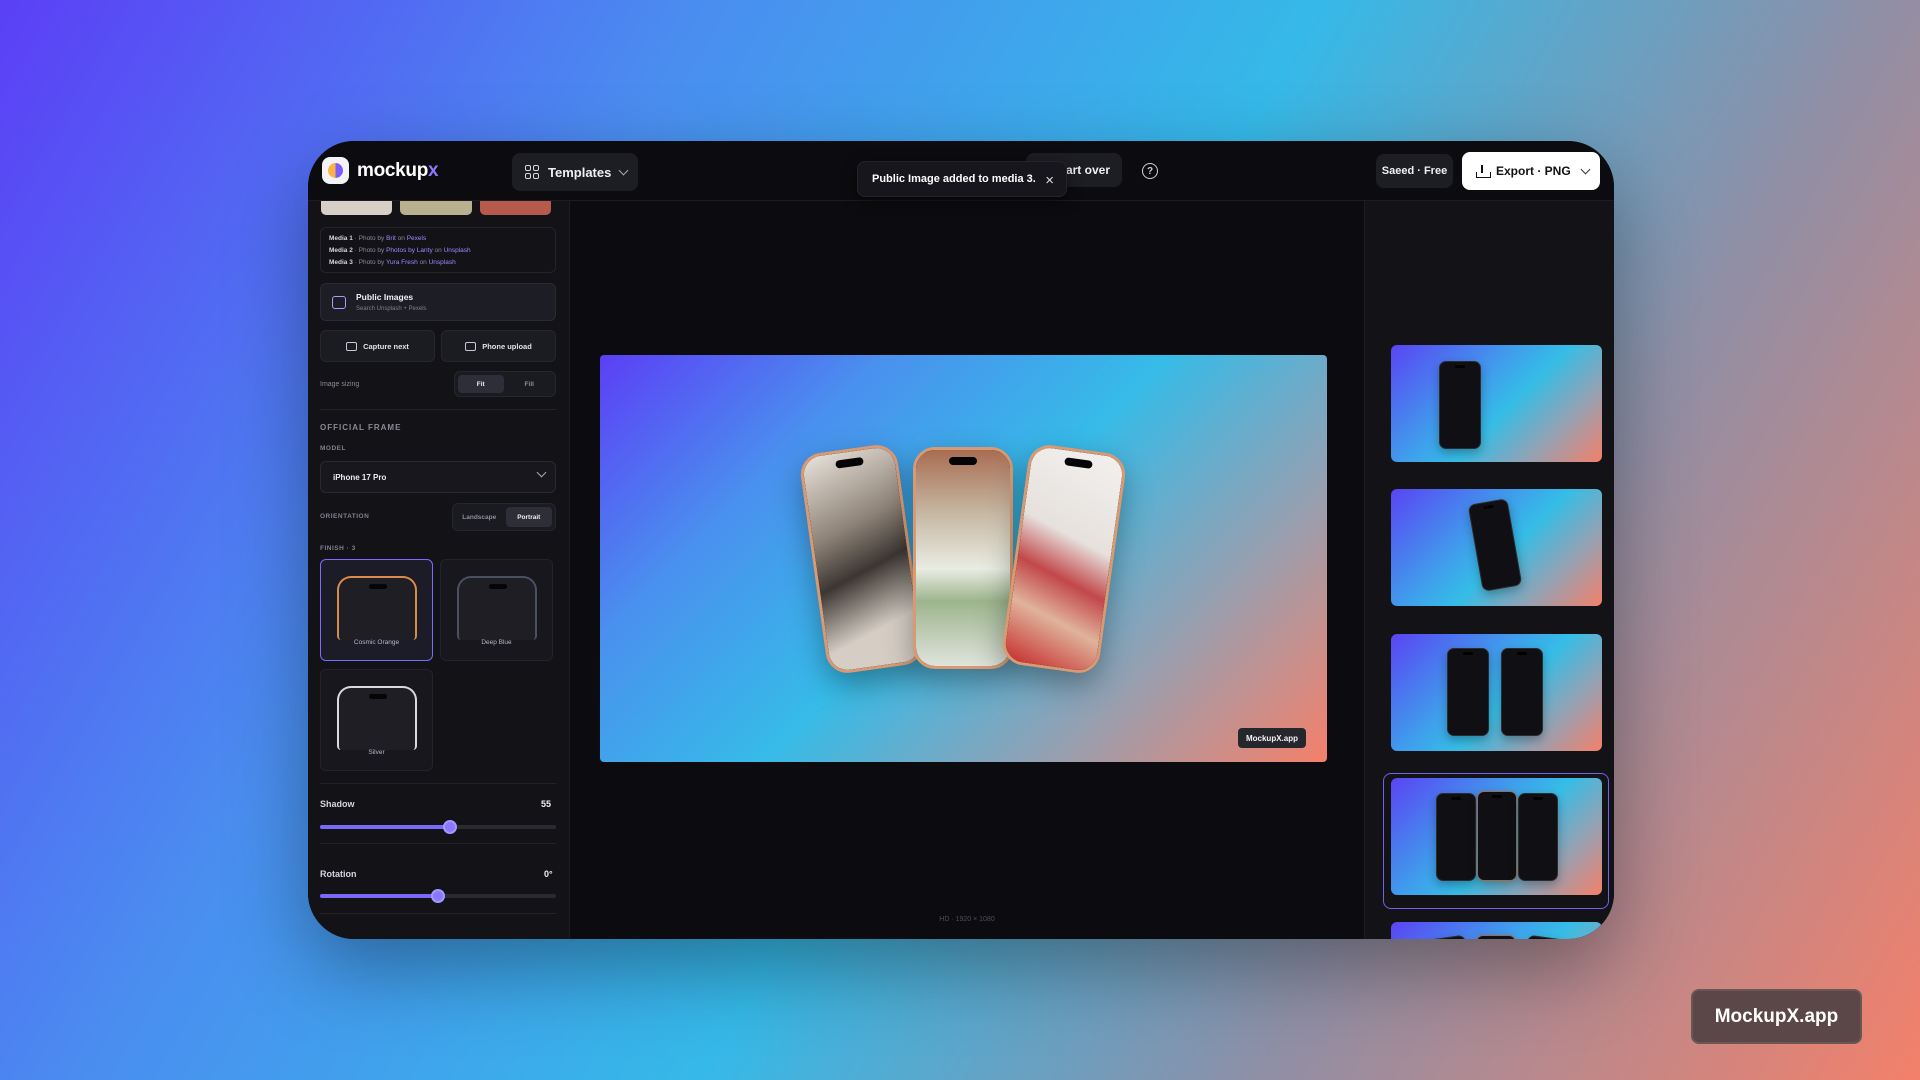 This screenshot has width=1920, height=1080. Describe the element at coordinates (360, 477) in the screenshot. I see `model-value: iPhone 17 Pro` at that location.